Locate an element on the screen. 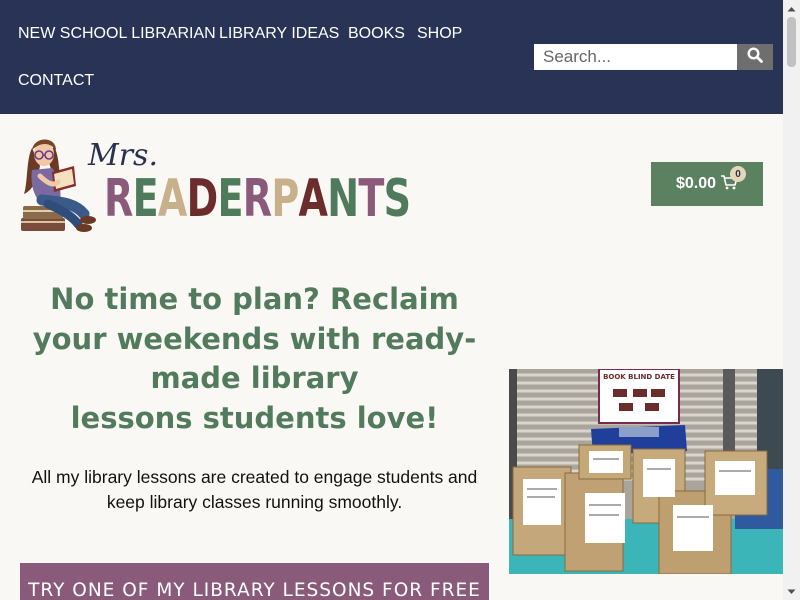  site-logo: Mrs. READERPANTS is located at coordinates (214, 184).